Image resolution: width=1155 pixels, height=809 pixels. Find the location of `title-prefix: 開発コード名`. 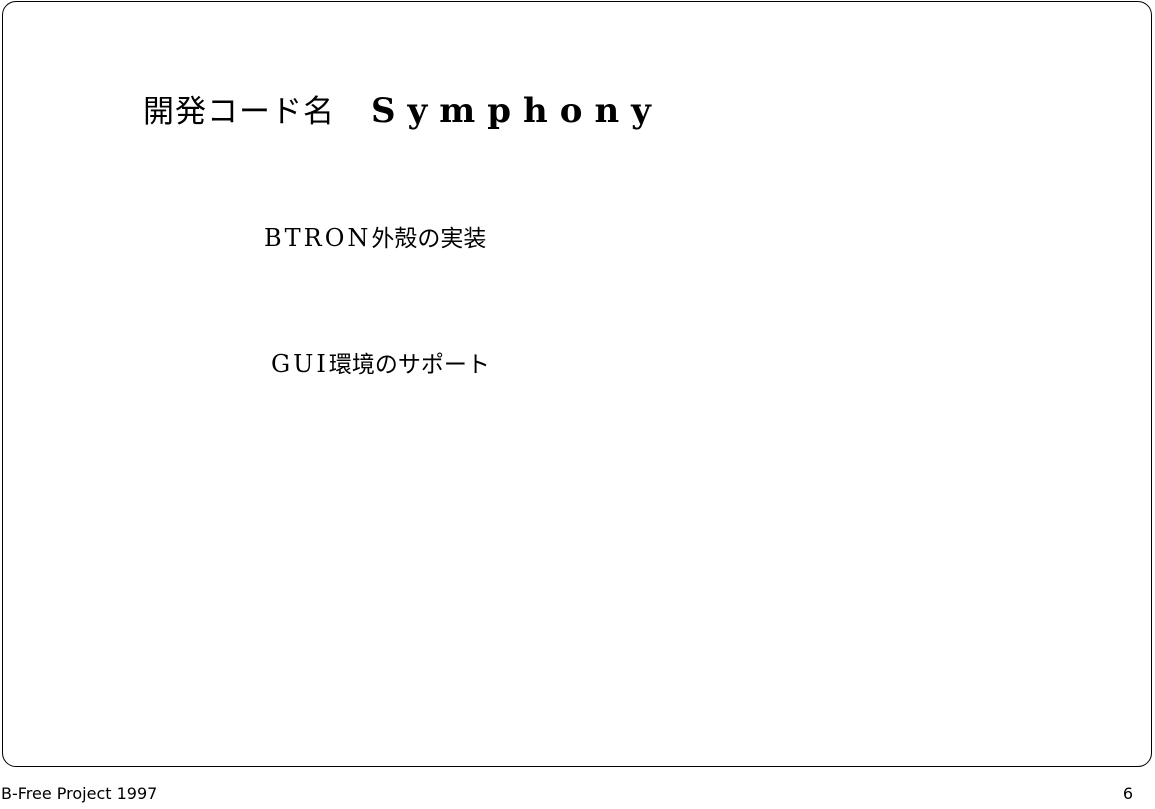

title-prefix: 開発コード名 is located at coordinates (239, 112).